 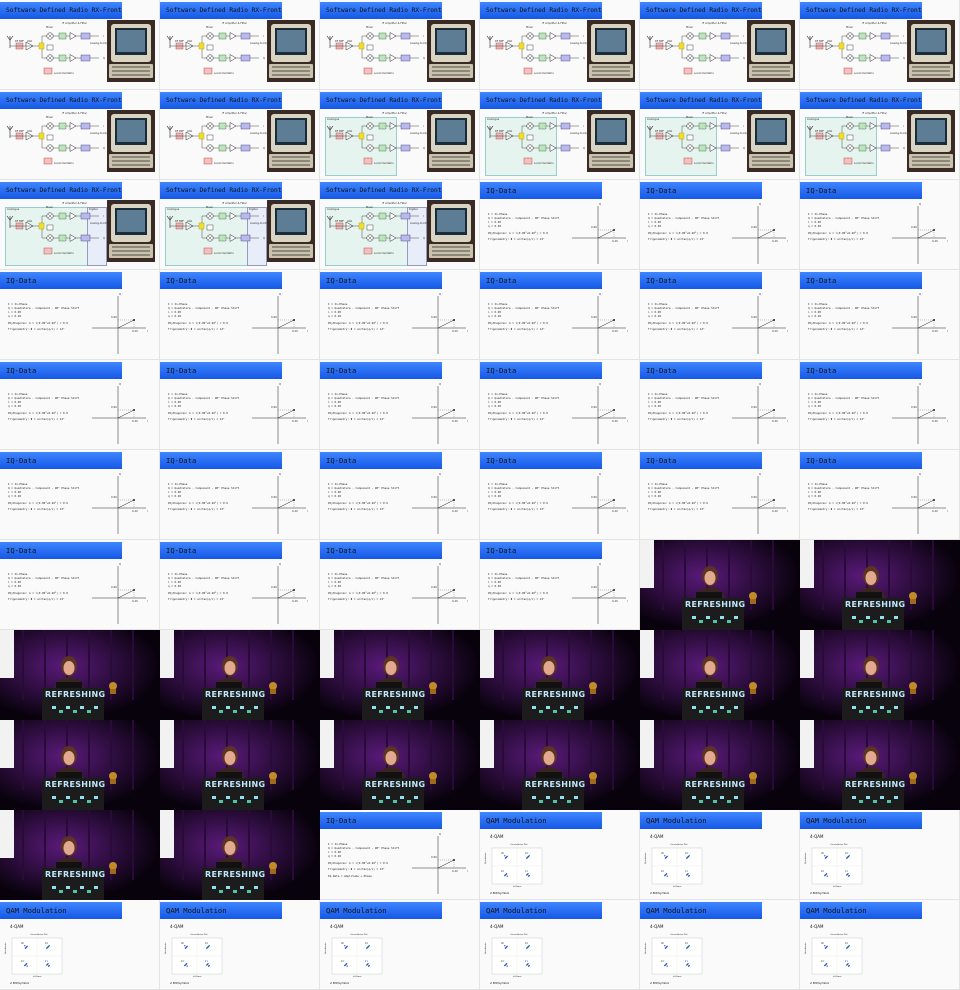 What do you see at coordinates (372, 233) in the screenshot?
I see `rx-frontend-diagram` at bounding box center [372, 233].